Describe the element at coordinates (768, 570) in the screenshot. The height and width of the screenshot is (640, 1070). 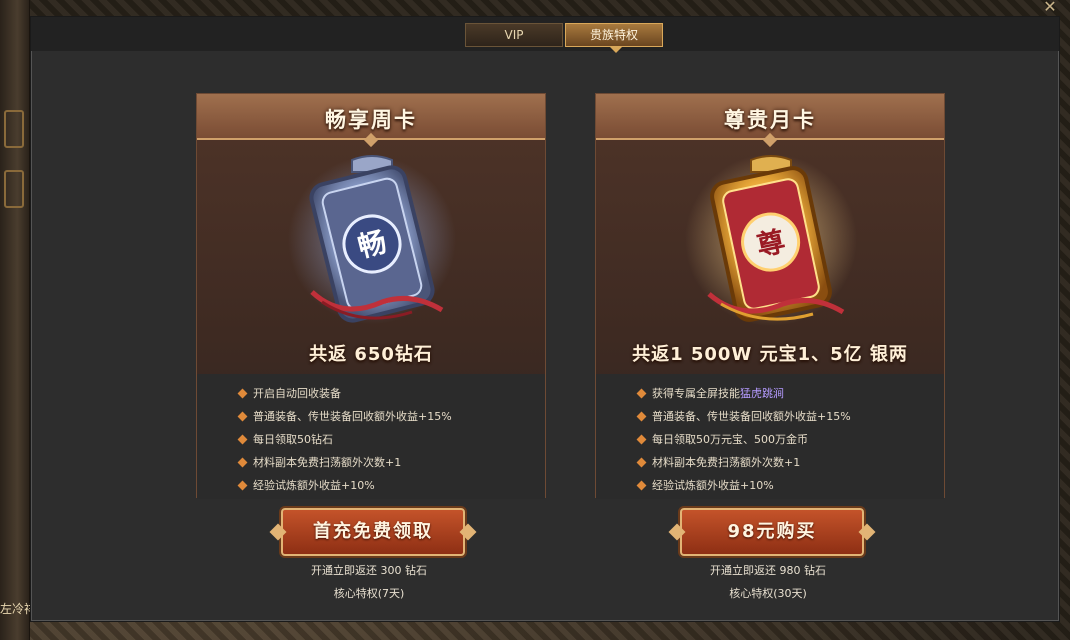
I see `monthly-return-note: 开通立即返还 980 钻石` at that location.